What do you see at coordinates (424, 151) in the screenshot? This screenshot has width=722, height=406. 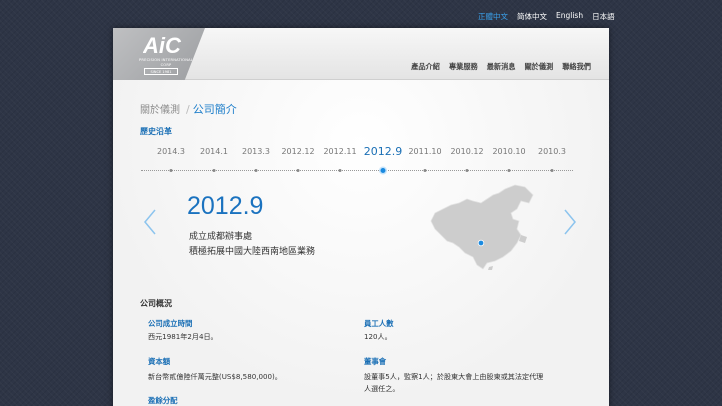 I see `timeline-year-2011-10: 2011.10` at bounding box center [424, 151].